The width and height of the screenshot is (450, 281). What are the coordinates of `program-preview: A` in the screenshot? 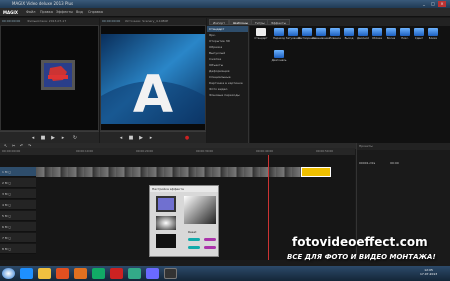 It's located at (153, 79).